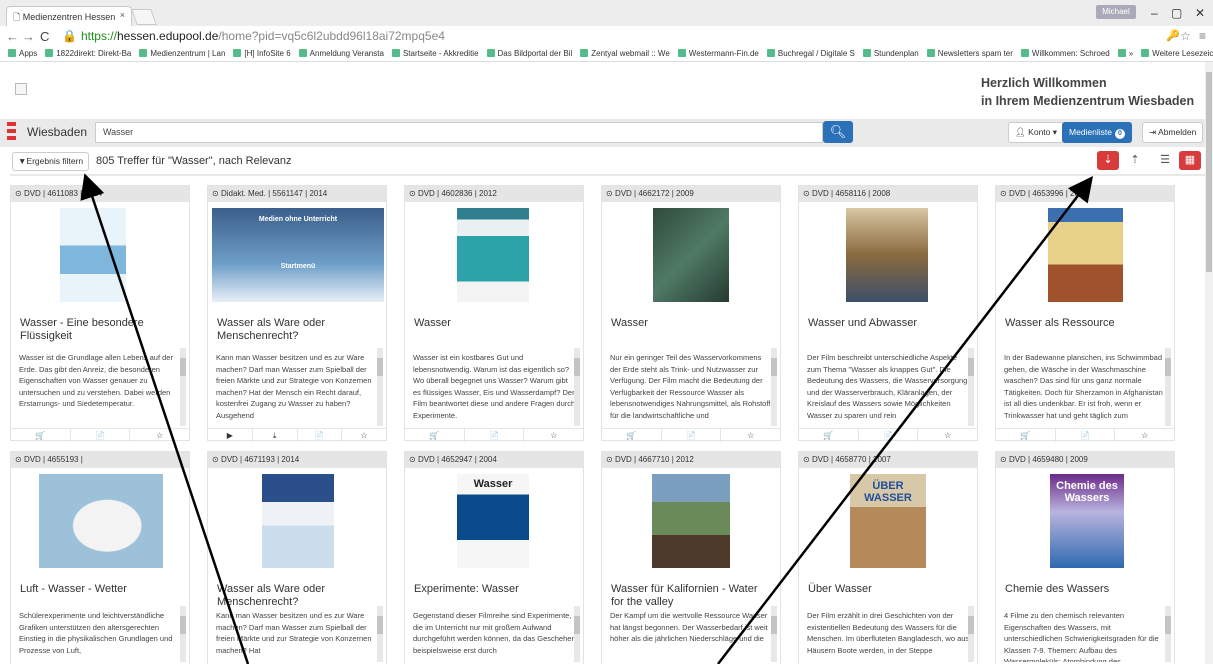 The image size is (1213, 664). Describe the element at coordinates (262, 53) in the screenshot. I see `bookmark-item: [H] InfoSite 6` at that location.